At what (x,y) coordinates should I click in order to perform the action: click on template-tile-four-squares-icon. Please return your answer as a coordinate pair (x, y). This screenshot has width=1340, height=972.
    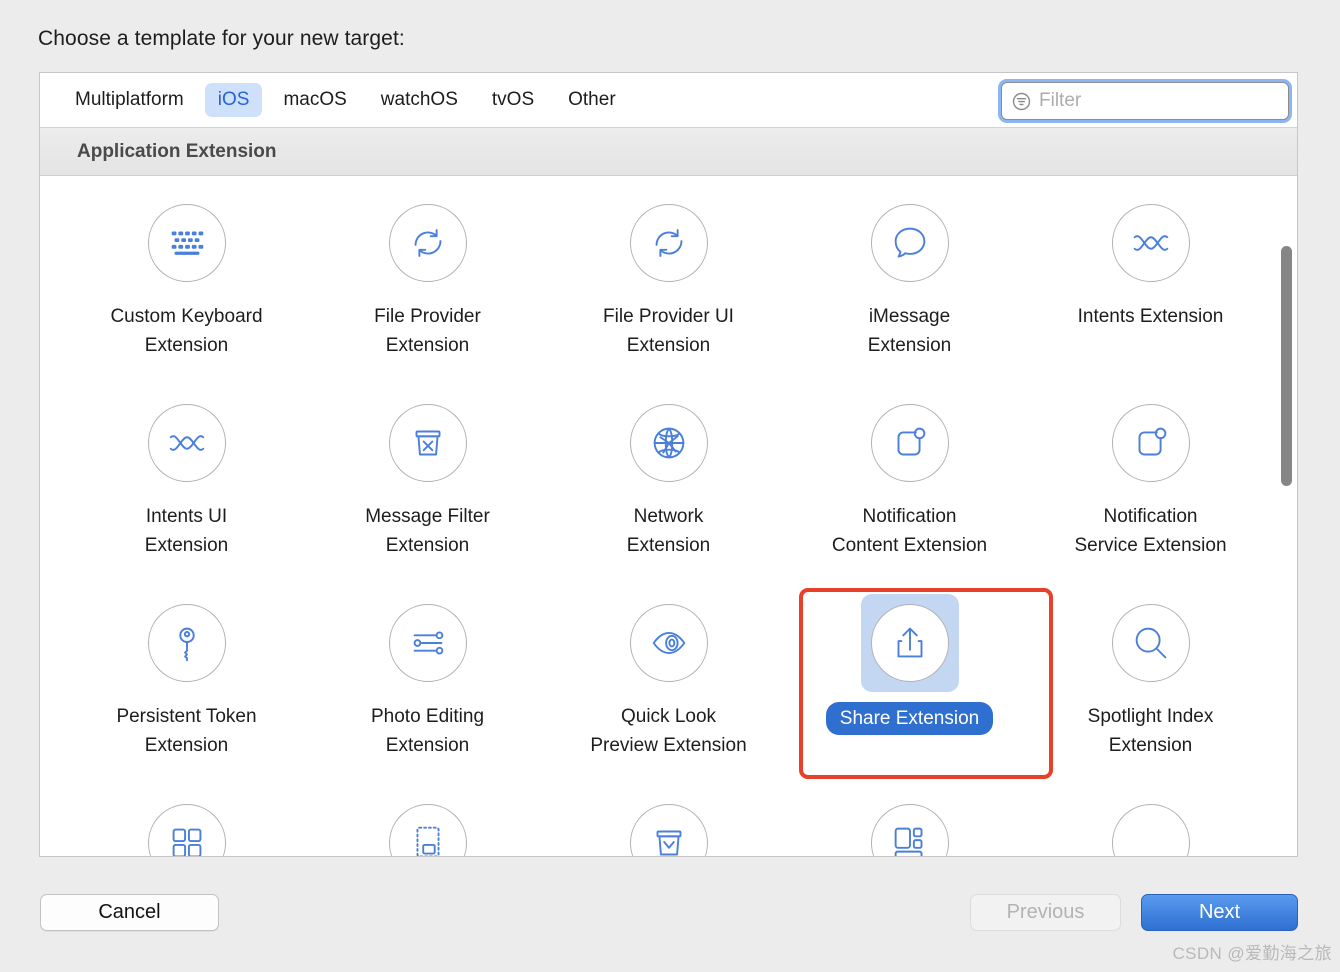
    Looking at the image, I should click on (186, 823).